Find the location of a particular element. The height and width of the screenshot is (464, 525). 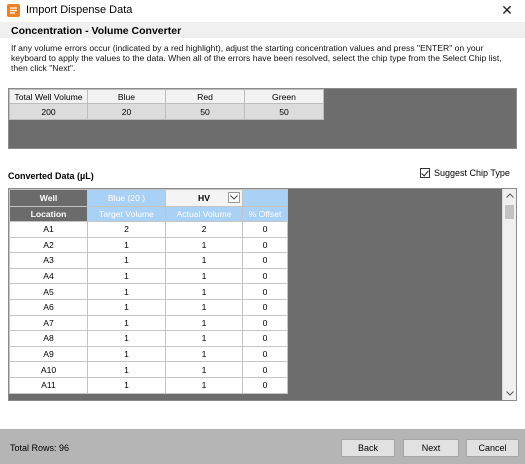

cancel-button: Cancel is located at coordinates (492, 448).